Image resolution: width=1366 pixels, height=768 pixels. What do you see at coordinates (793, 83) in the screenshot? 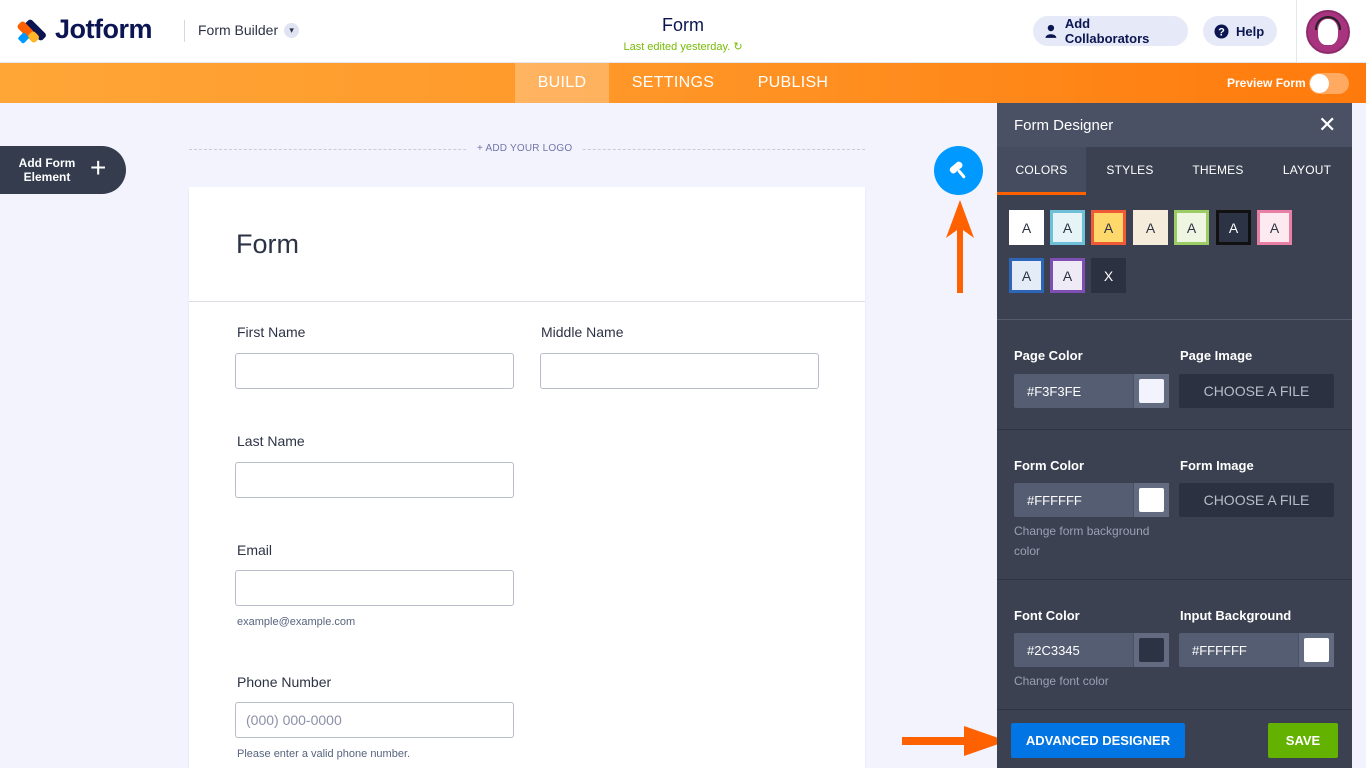
I see `tab-publish: PUBLISH` at bounding box center [793, 83].